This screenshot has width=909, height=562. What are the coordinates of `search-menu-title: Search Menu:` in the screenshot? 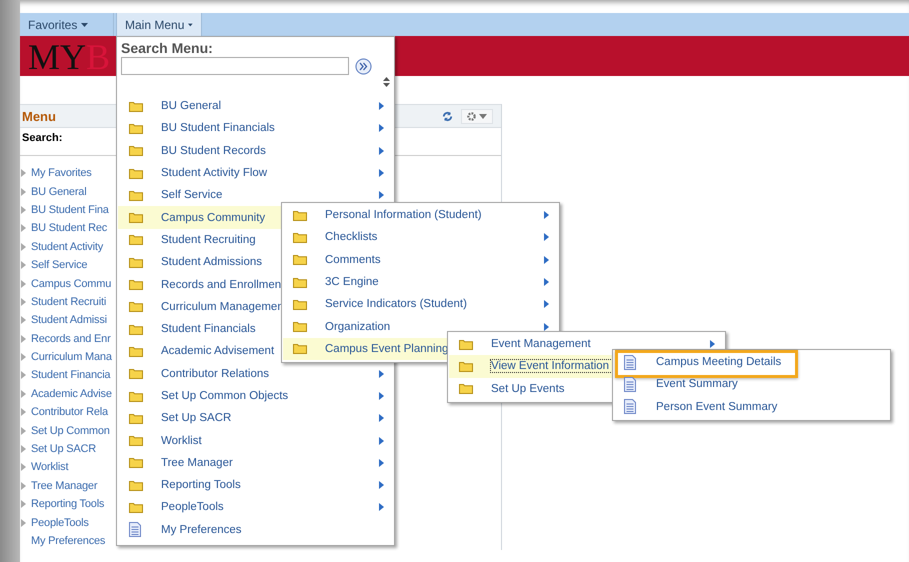 It's located at (167, 48).